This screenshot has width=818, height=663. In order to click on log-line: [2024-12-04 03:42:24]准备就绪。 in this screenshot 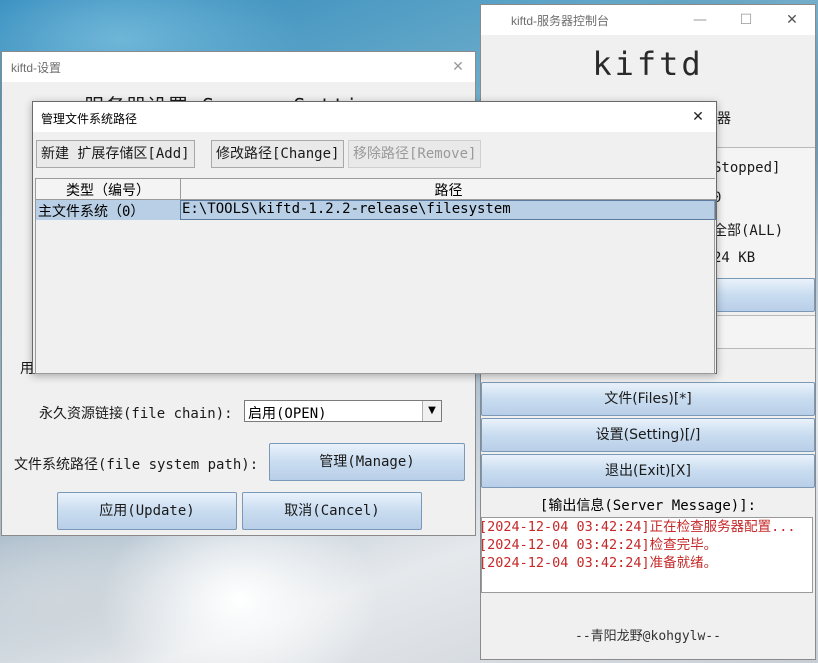, I will do `click(599, 563)`.